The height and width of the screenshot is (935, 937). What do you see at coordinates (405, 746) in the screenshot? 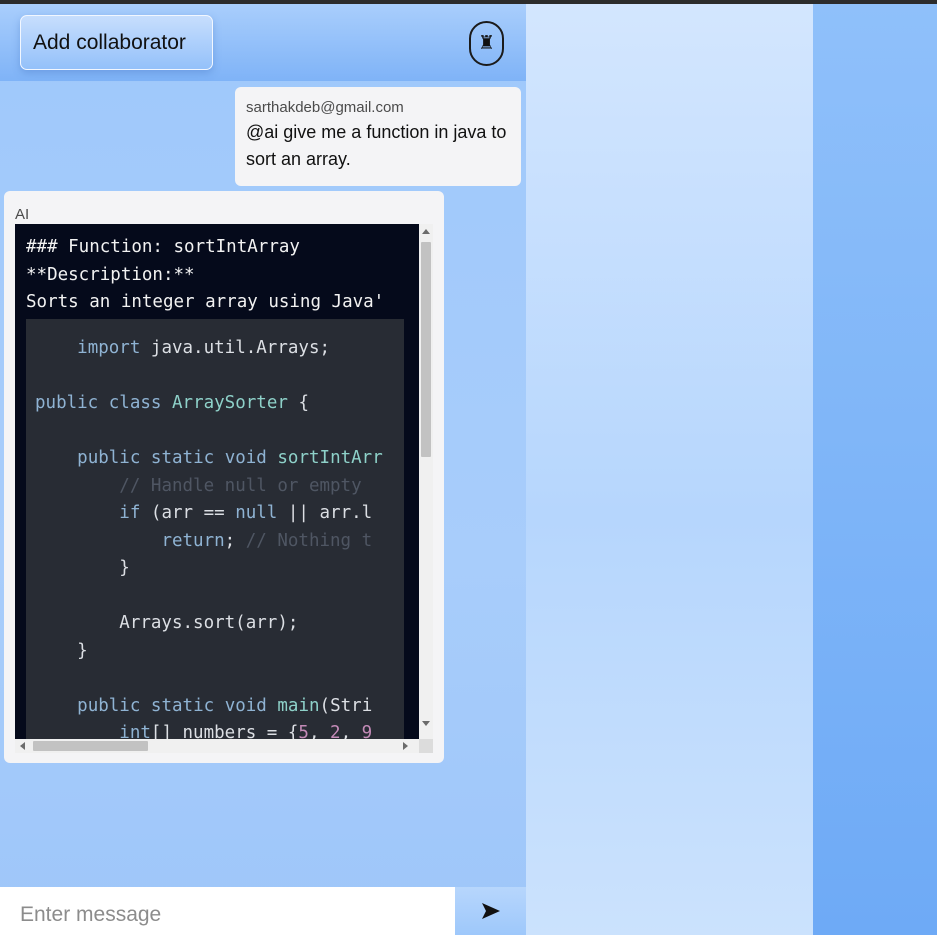
I see `scroll-right-arrow-icon` at bounding box center [405, 746].